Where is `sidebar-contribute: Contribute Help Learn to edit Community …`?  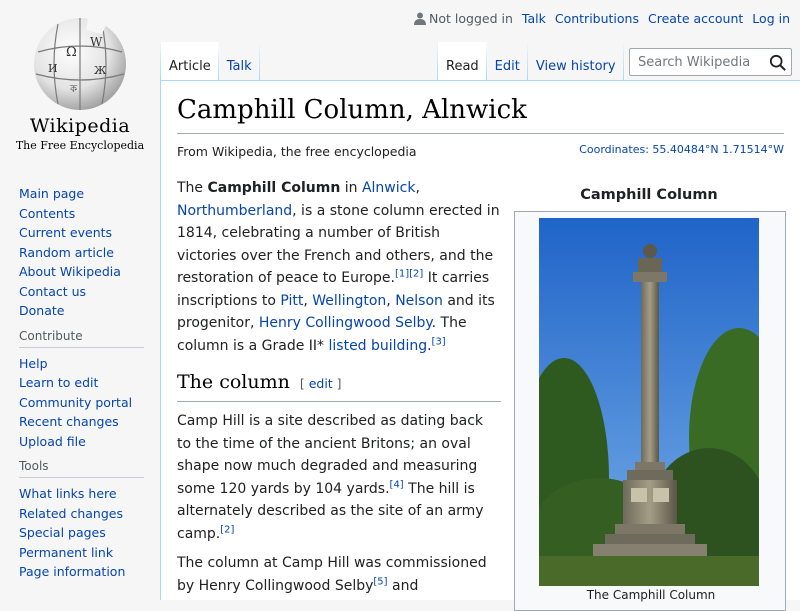 sidebar-contribute: Contribute Help Learn to edit Community … is located at coordinates (80, 390).